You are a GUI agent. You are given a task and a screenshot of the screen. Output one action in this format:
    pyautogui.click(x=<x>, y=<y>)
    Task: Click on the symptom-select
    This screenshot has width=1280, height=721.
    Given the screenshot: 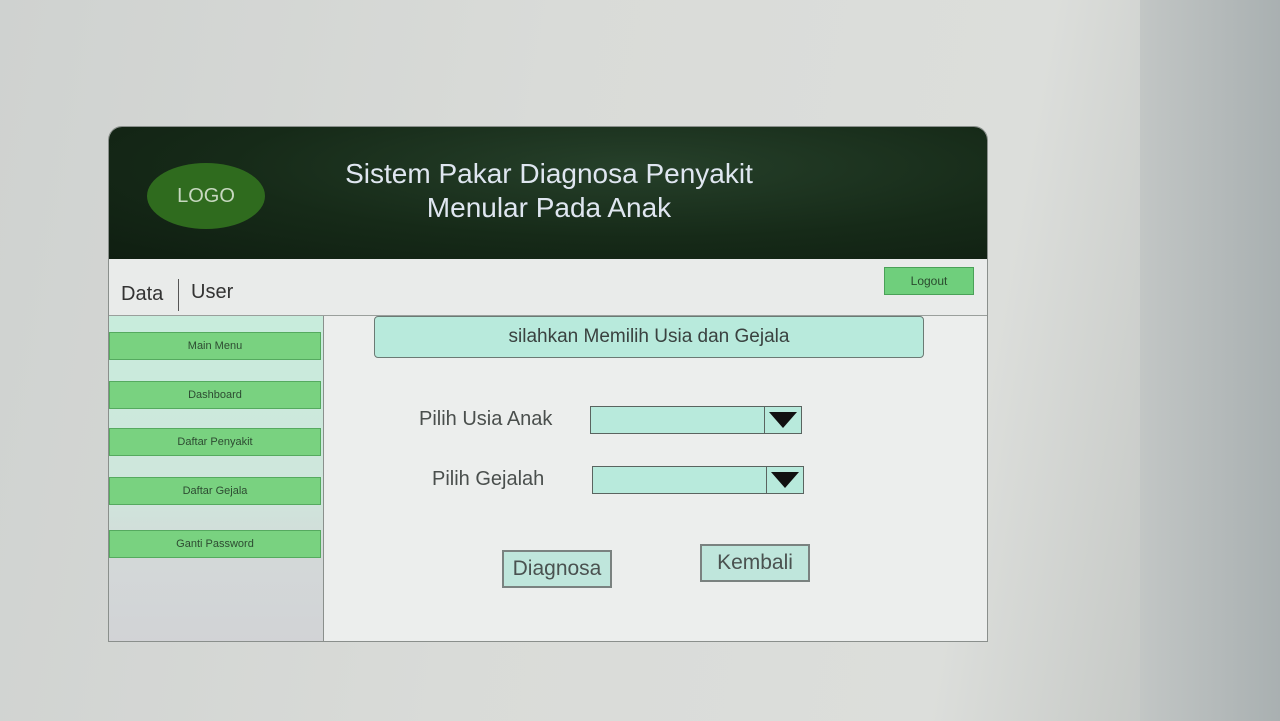 What is the action you would take?
    pyautogui.click(x=698, y=480)
    